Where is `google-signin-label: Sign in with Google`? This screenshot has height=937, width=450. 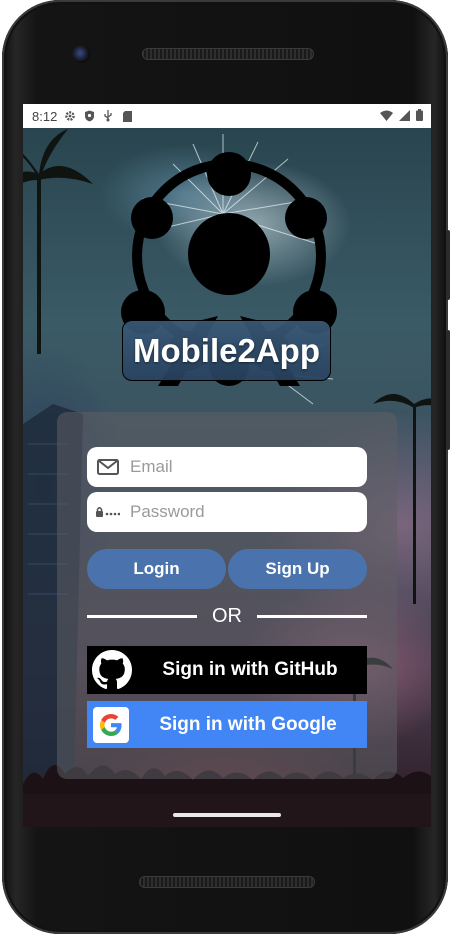 google-signin-label: Sign in with Google is located at coordinates (248, 724).